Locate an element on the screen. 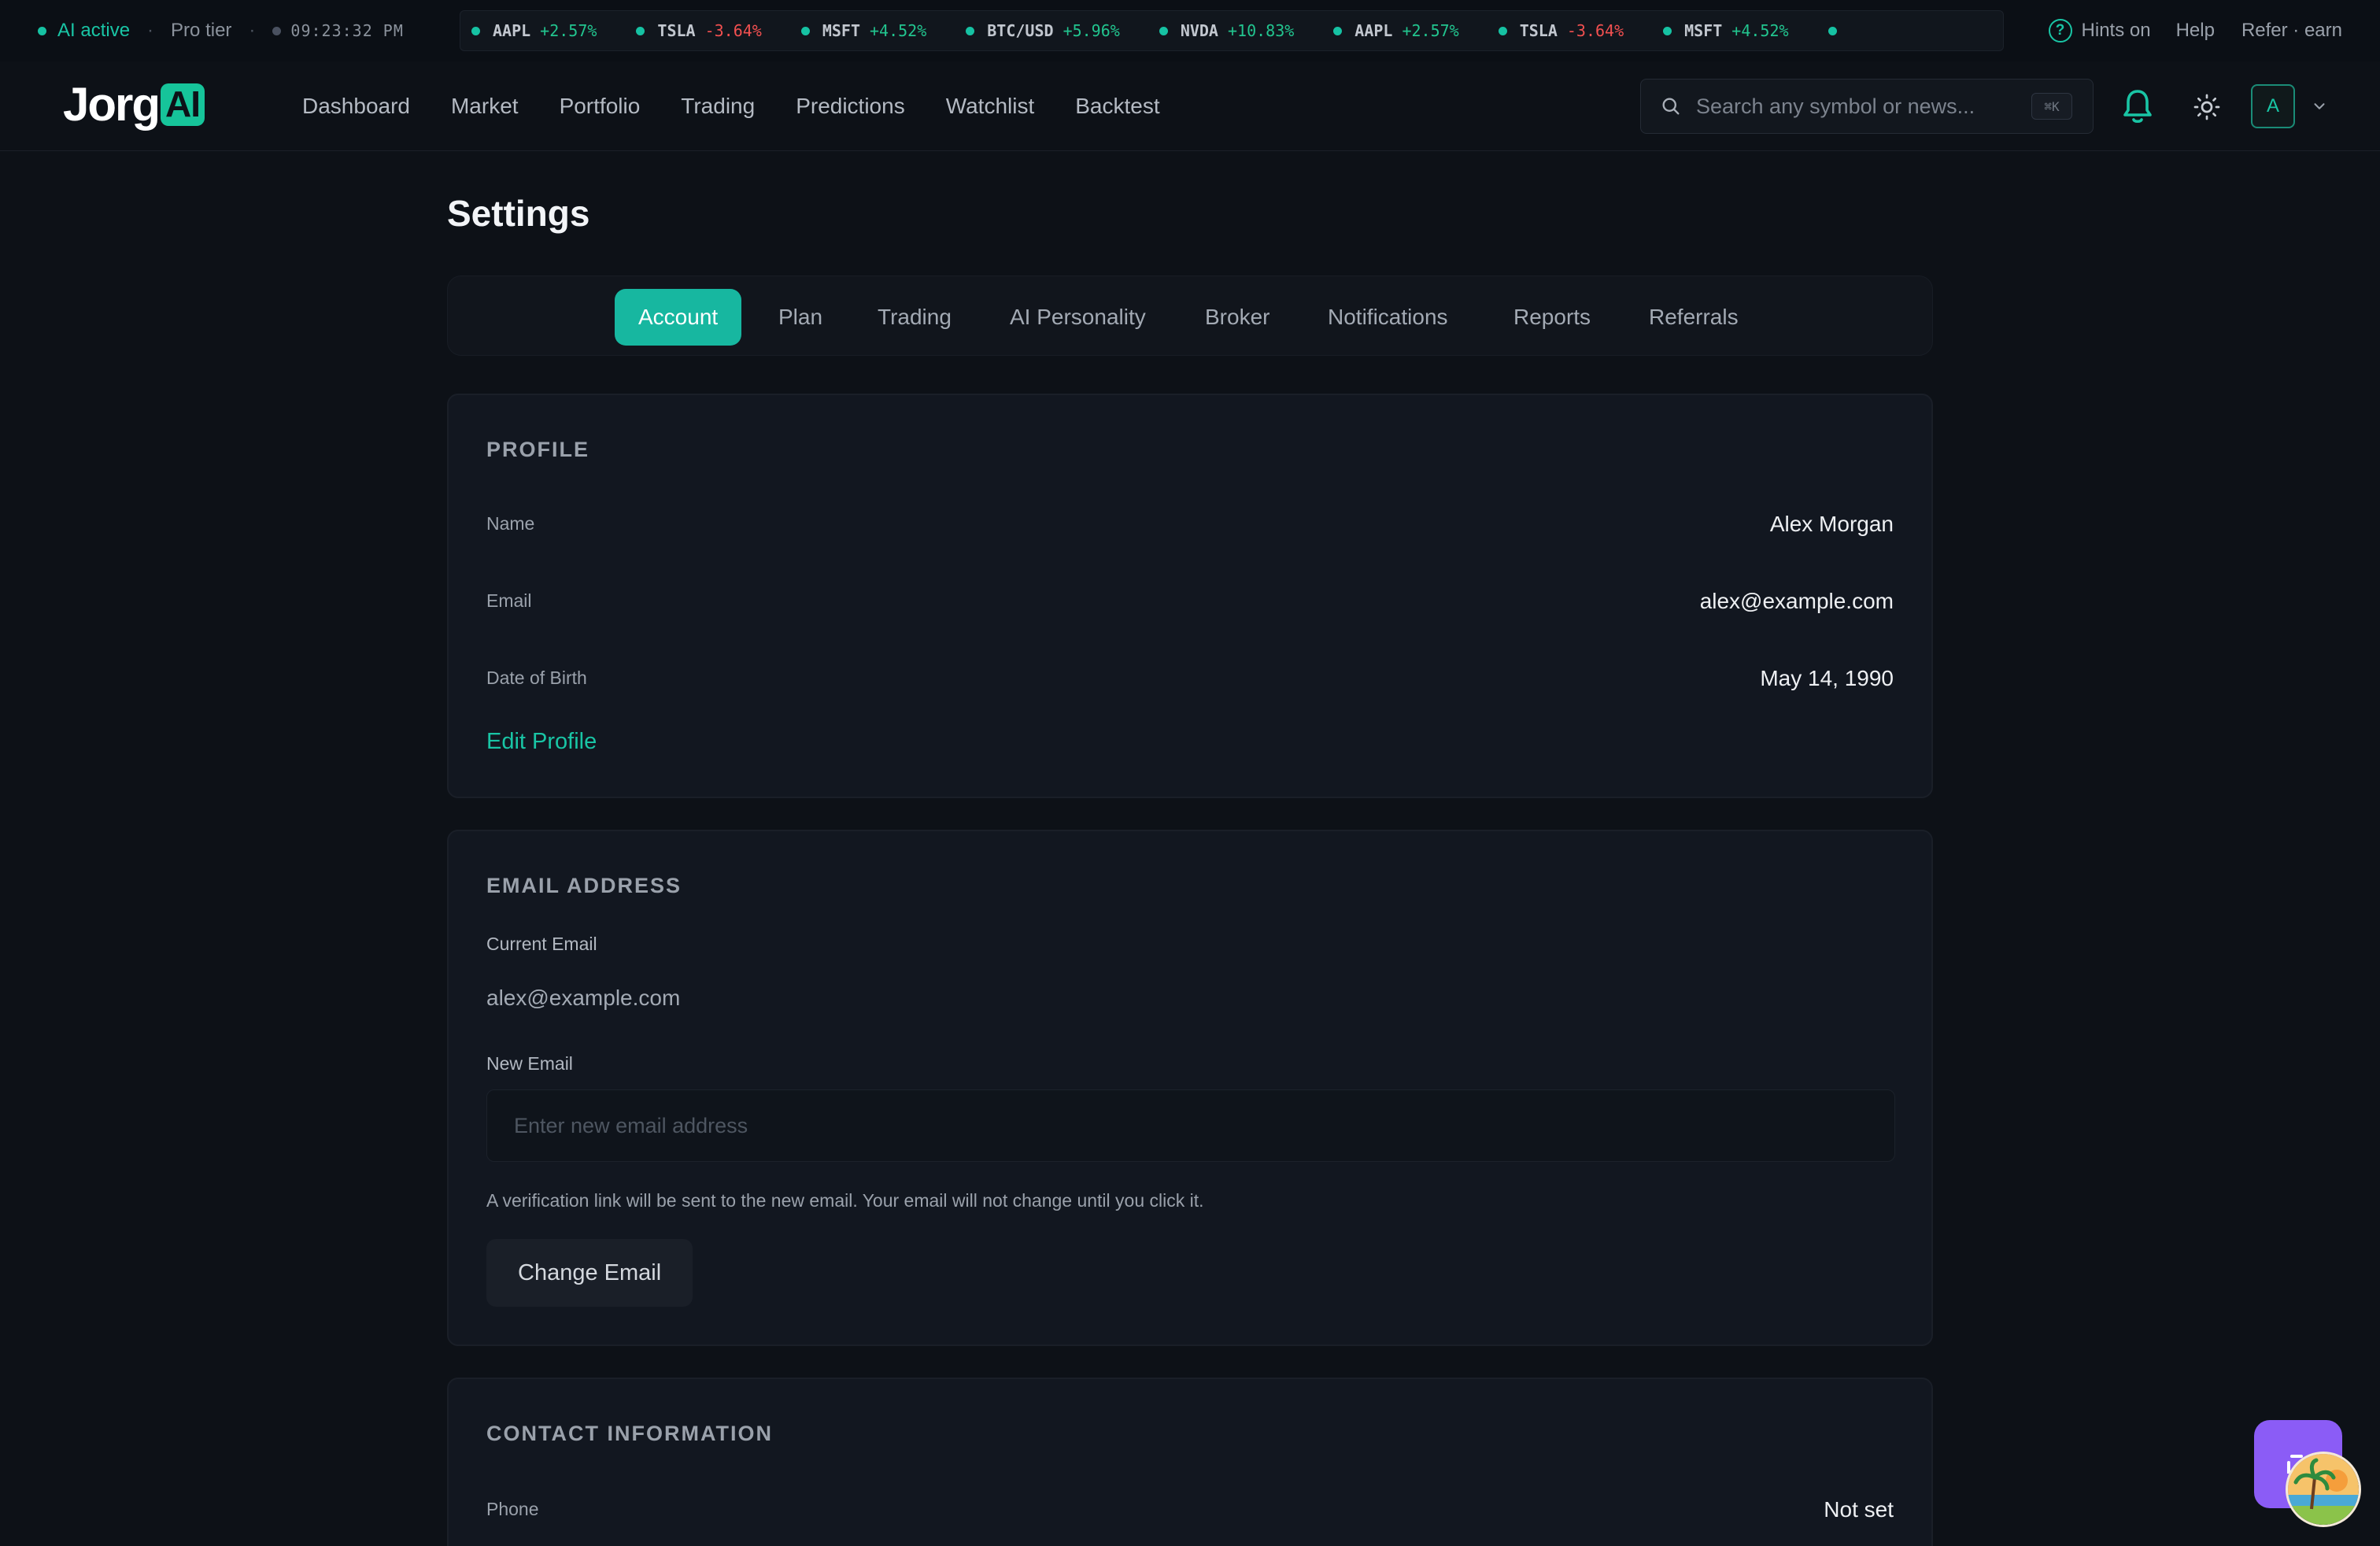 This screenshot has width=2380, height=1546. clock: 09:23:32 PM is located at coordinates (347, 30).